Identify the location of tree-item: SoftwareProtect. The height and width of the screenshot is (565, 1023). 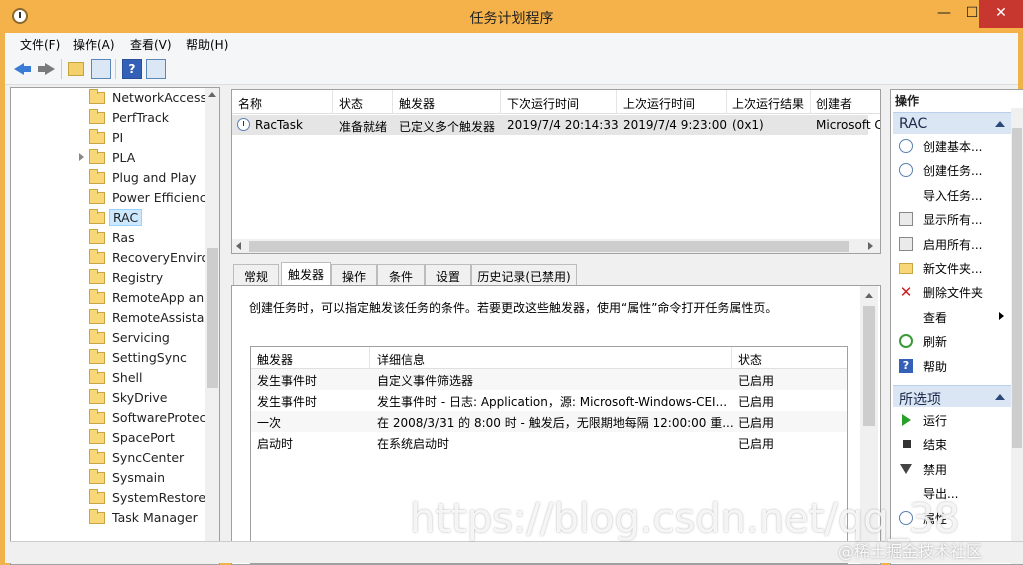
(111, 418).